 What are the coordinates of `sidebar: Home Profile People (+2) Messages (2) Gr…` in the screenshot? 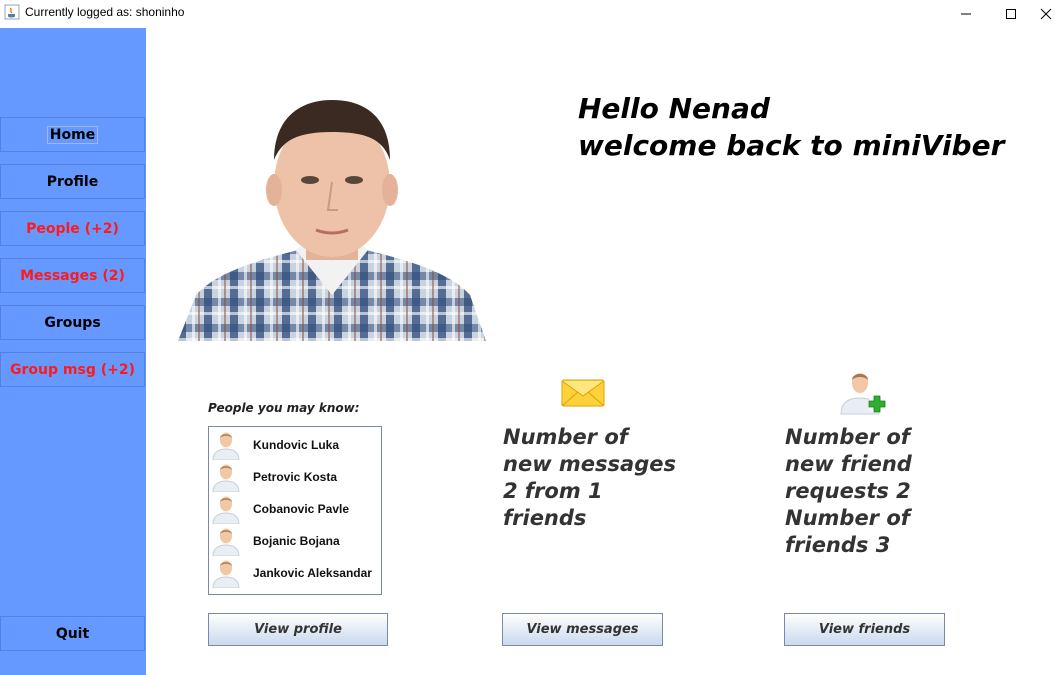 It's located at (73, 351).